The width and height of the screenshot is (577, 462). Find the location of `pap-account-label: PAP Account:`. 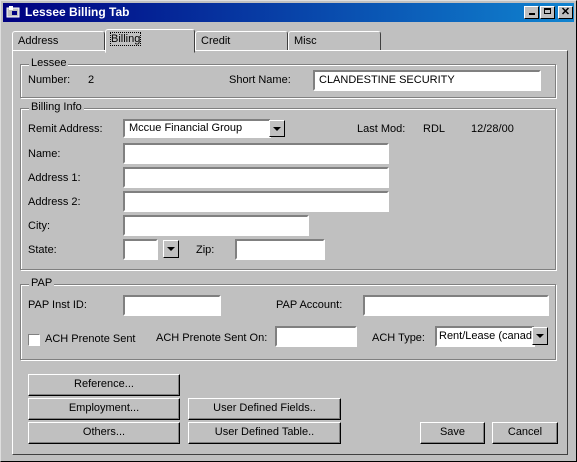

pap-account-label: PAP Account: is located at coordinates (309, 305).